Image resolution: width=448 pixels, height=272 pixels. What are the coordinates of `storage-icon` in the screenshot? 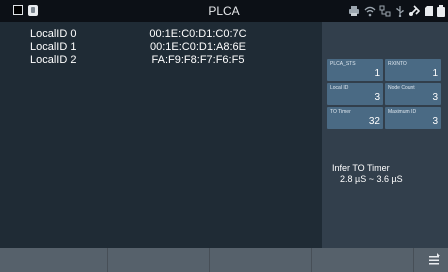 It's located at (429, 11).